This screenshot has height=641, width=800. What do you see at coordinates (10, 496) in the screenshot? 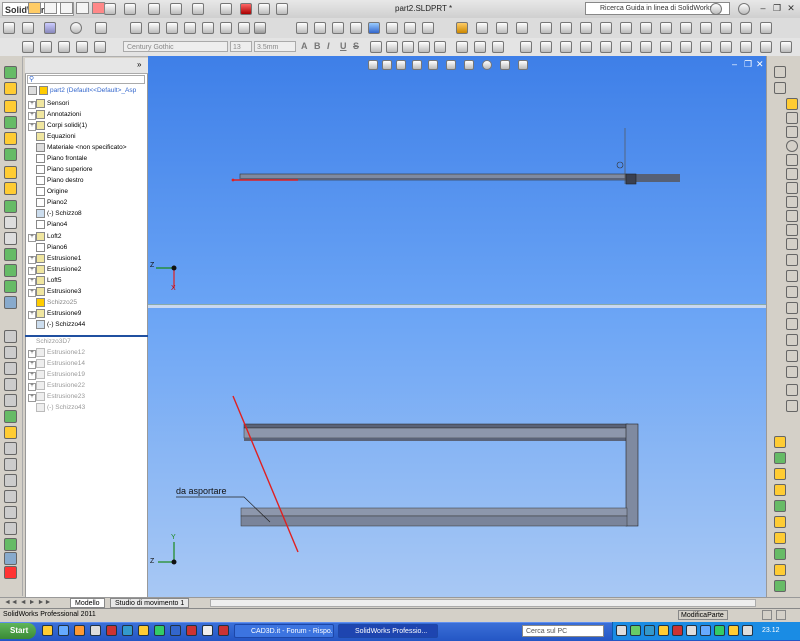
I see `move-entities-icon` at bounding box center [10, 496].